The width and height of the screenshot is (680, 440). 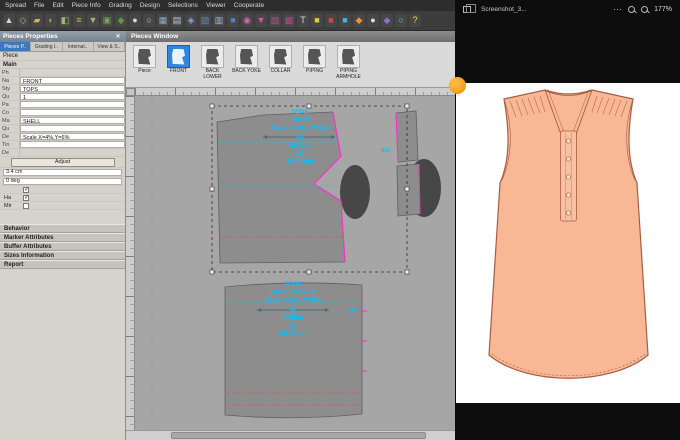 I want to click on section-header: Report, so click(x=62, y=264).